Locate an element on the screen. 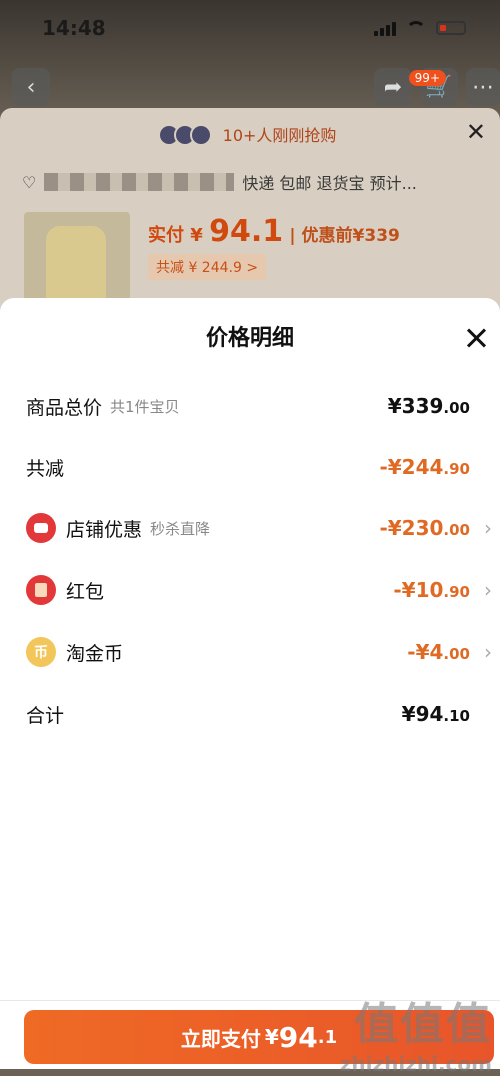  pay-summary: 实付 ¥ 94.1 | 优惠前¥339 is located at coordinates (274, 231).